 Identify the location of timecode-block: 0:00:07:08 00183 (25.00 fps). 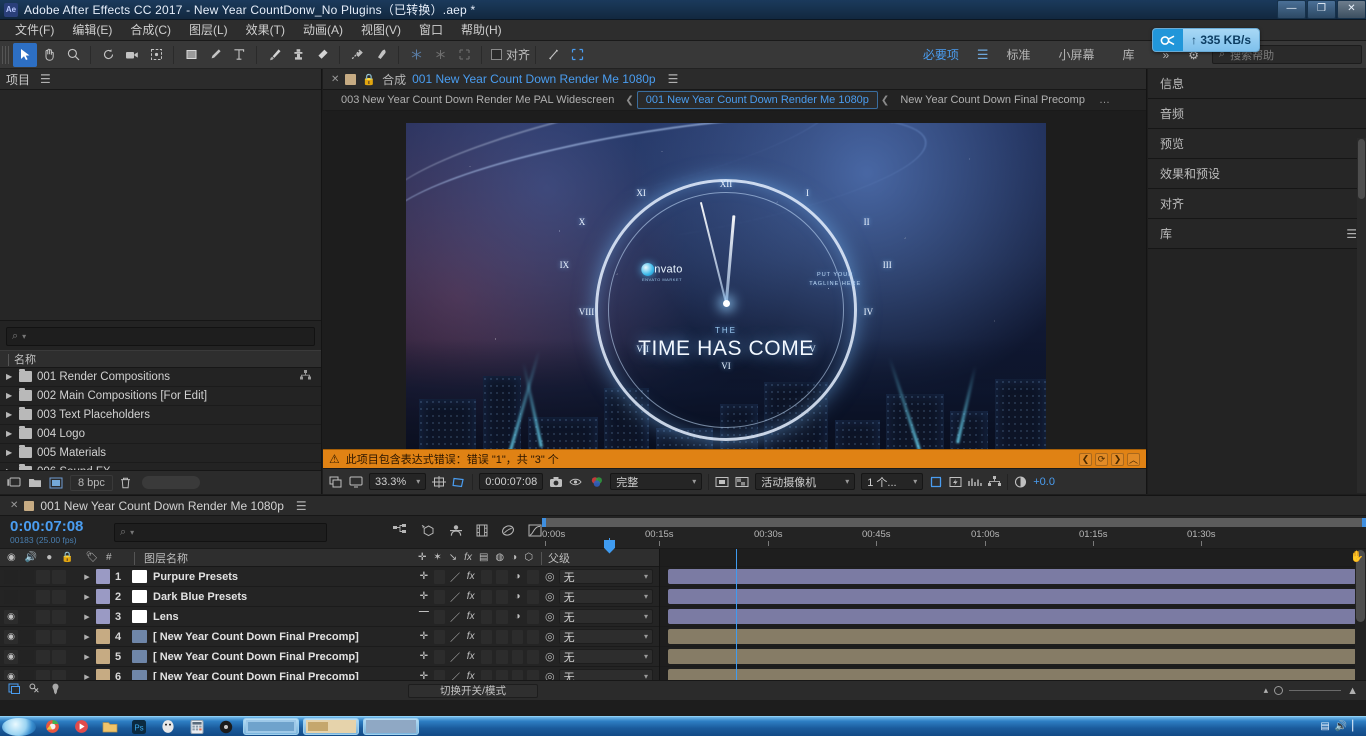
(55, 532).